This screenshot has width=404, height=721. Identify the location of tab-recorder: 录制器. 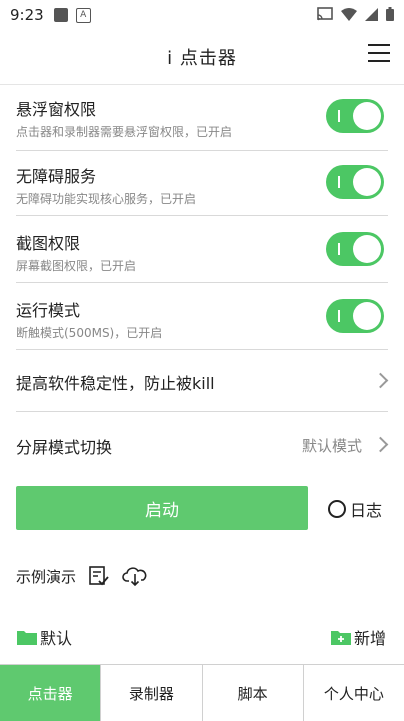
(150, 693).